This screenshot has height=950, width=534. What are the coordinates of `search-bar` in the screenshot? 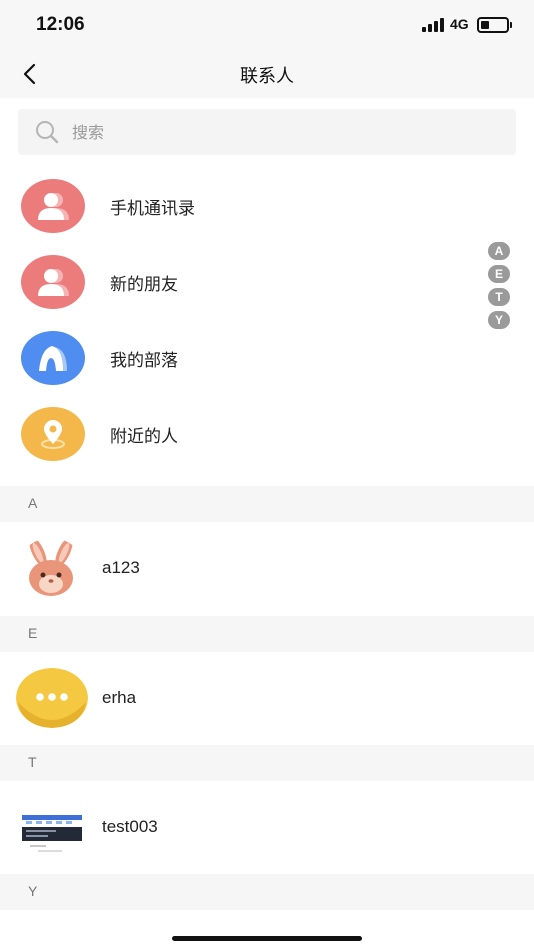 It's located at (267, 132).